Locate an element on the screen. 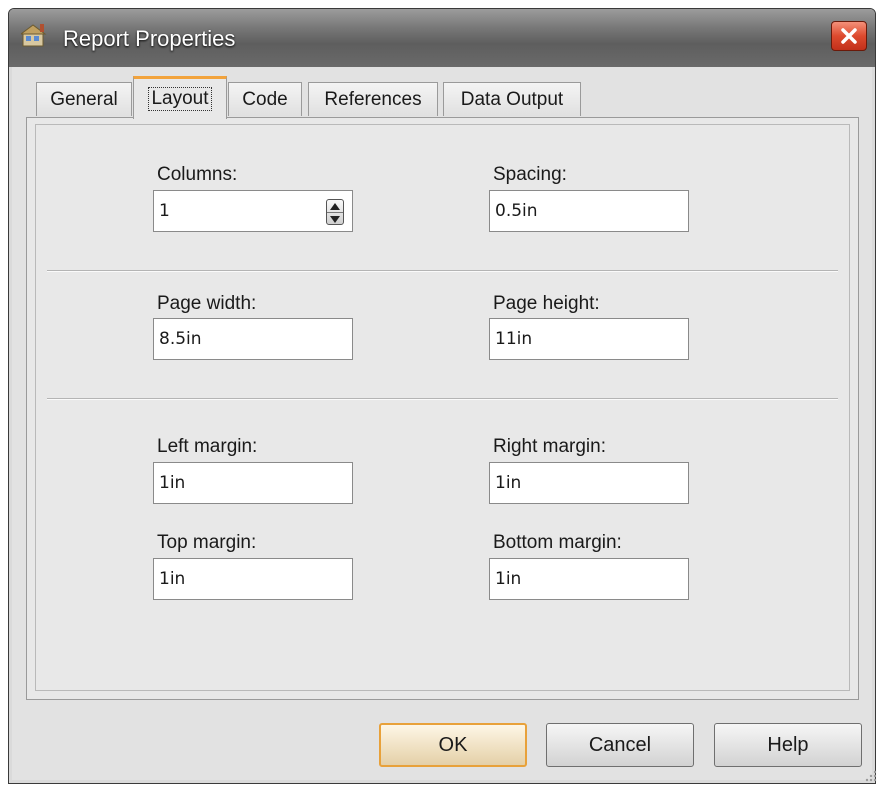 This screenshot has width=884, height=789. window-title: Report Properties is located at coordinates (149, 38).